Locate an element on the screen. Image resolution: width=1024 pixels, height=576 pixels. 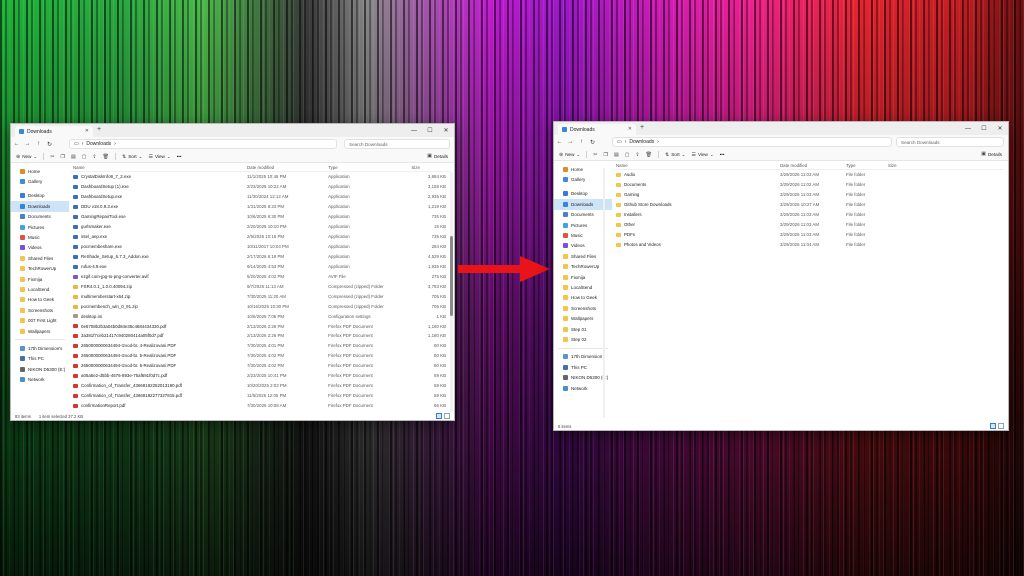
file-row: Documents 3/29/2026 11:02 AM File folder is located at coordinates (809, 185).